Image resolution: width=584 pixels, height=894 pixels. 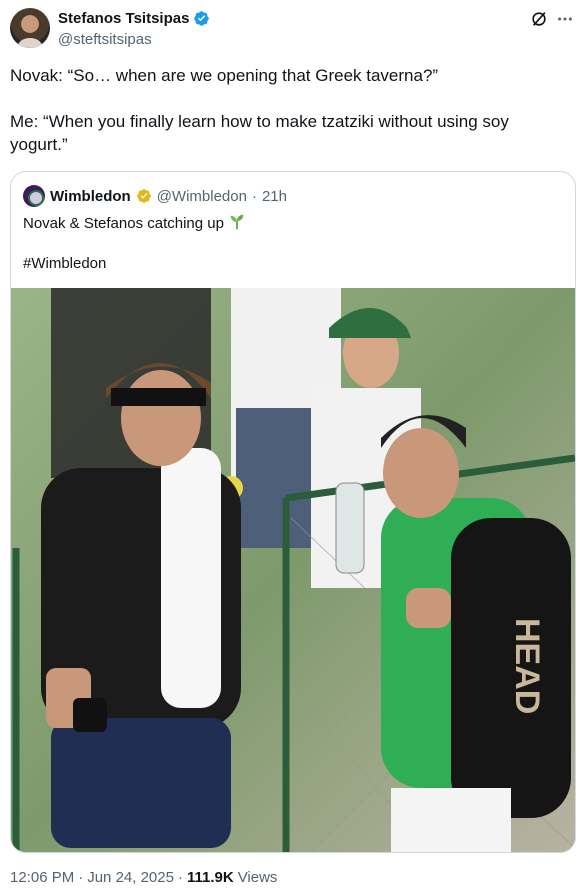 What do you see at coordinates (34, 196) in the screenshot?
I see `wimbledon-logo-icon` at bounding box center [34, 196].